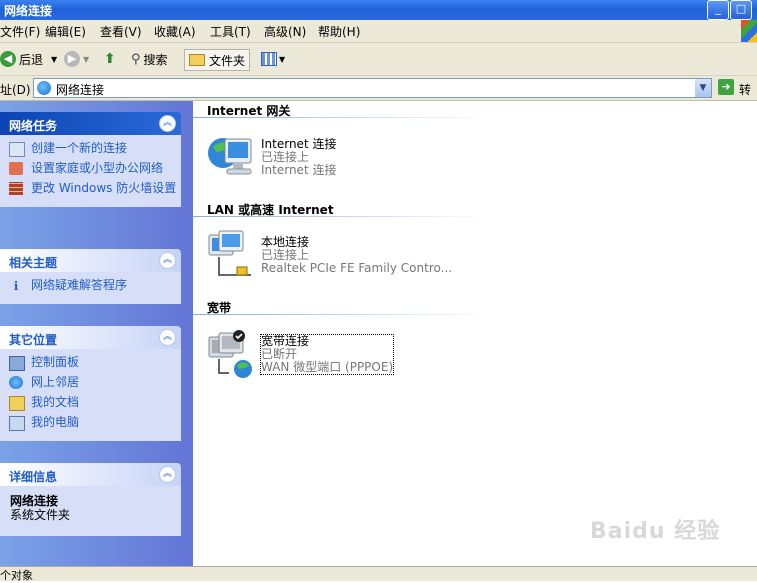  I want to click on back-button: ◀ 后退 ▼, so click(28, 59).